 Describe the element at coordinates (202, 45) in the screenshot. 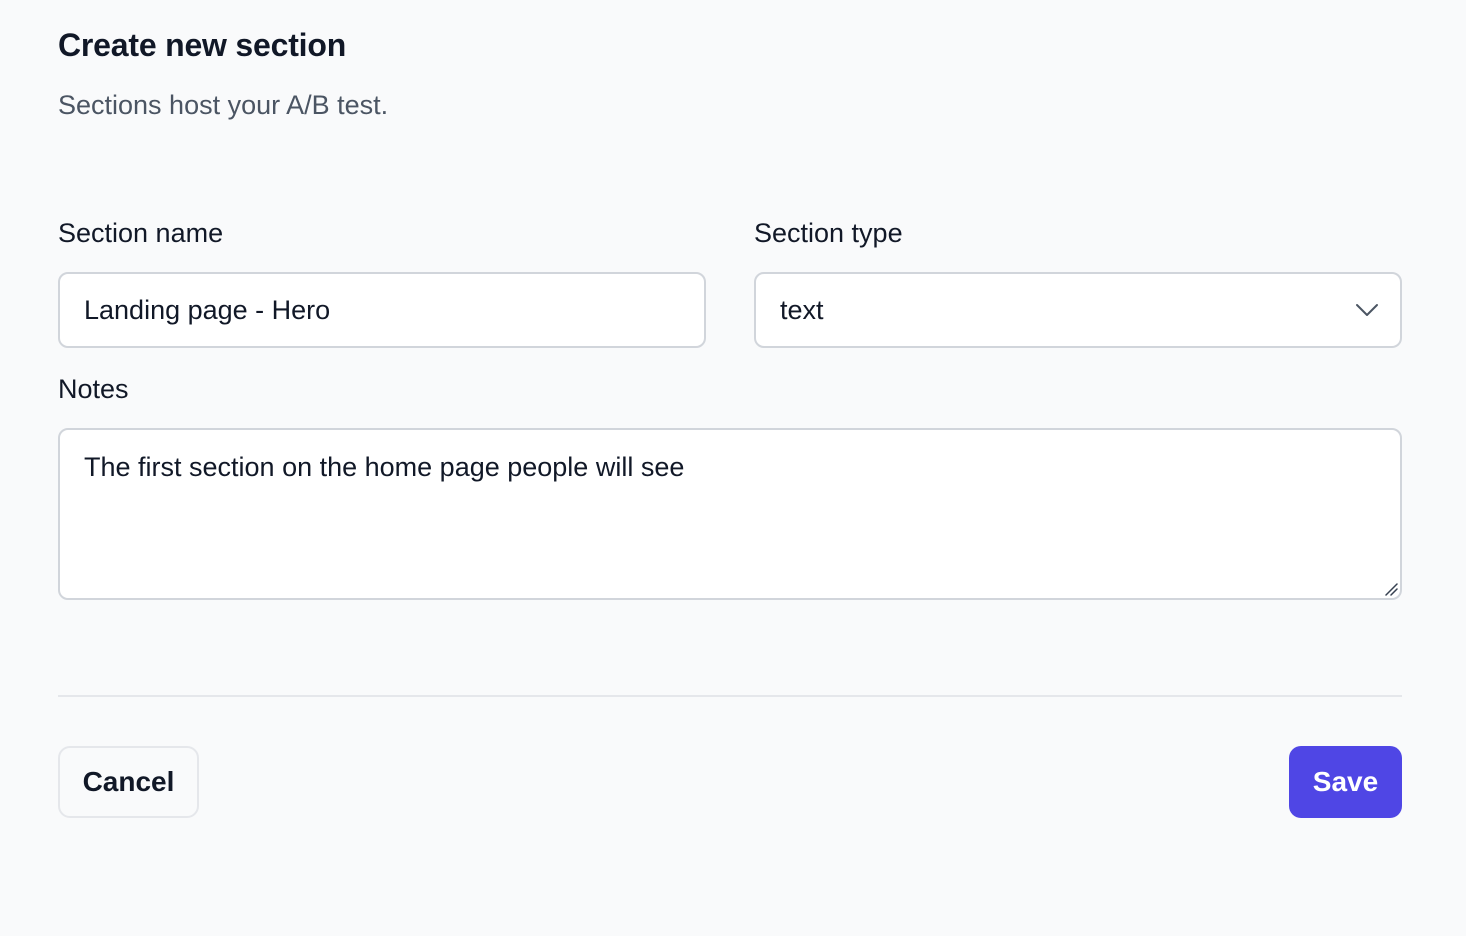

I see `page-title: Create new section` at that location.